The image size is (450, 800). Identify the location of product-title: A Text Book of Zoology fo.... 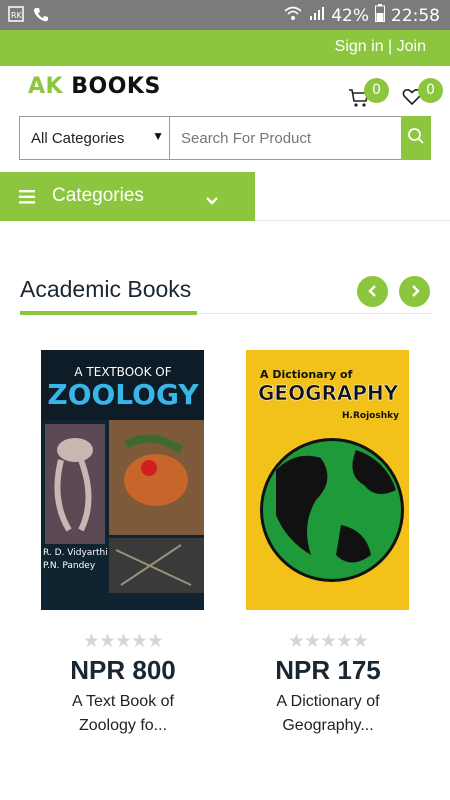
(123, 714).